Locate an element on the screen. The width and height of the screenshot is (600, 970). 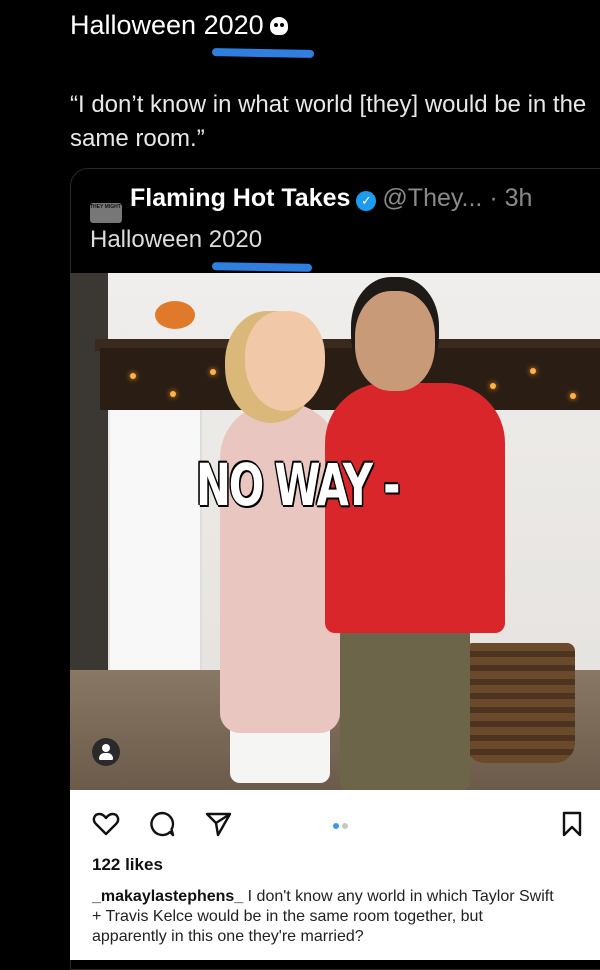
person-left-head is located at coordinates (285, 361).